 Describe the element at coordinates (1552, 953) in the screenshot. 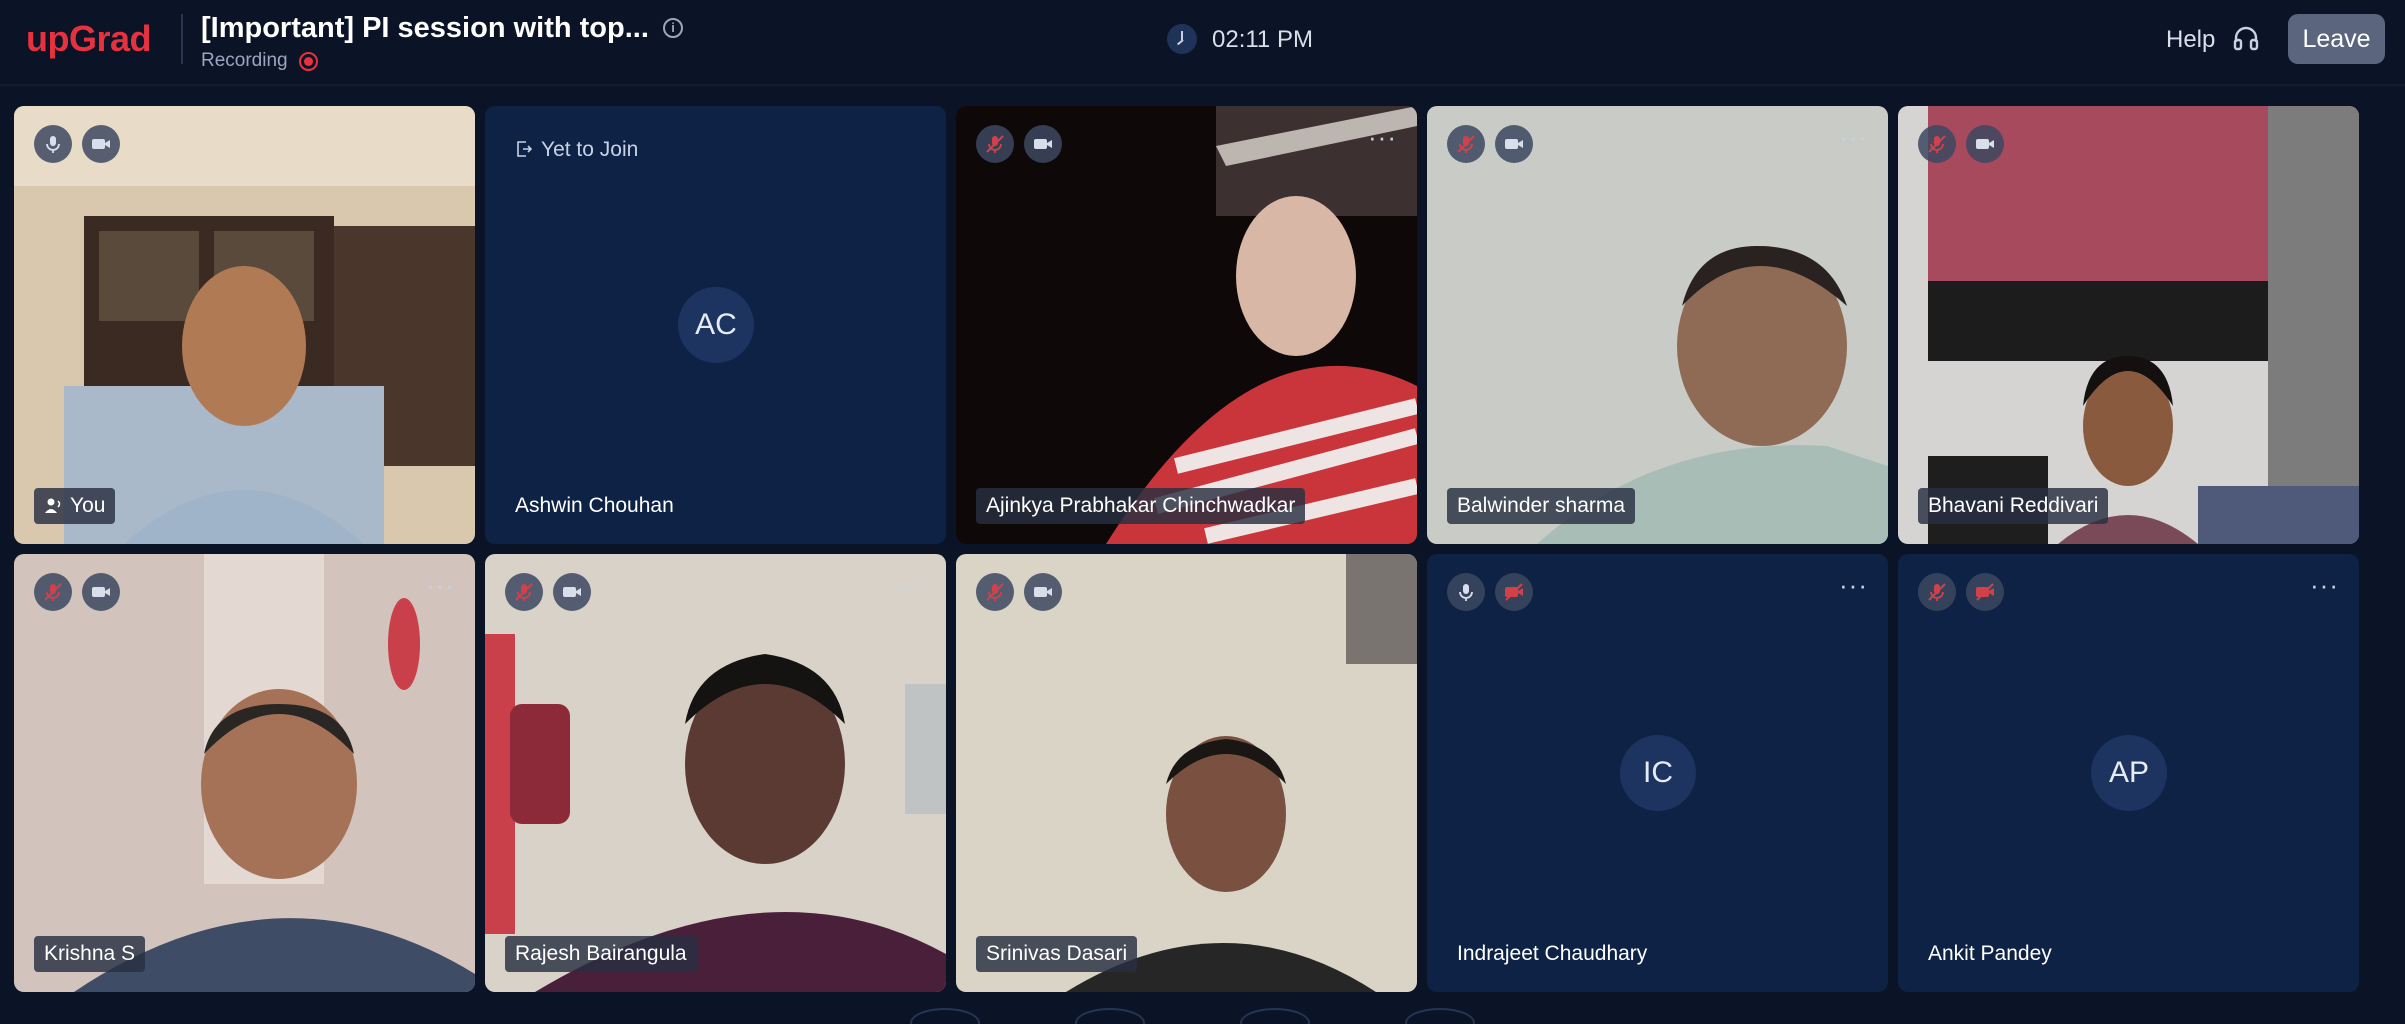

I see `participant-name: Indrajeet Chaudhary` at that location.